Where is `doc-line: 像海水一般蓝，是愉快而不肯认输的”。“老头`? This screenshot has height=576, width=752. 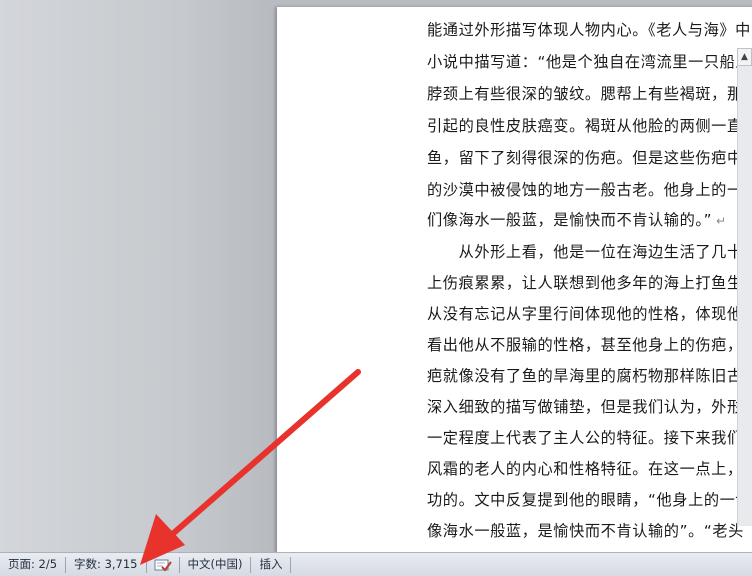 doc-line: 像海水一般蓝，是愉快而不肯认输的”。“老头 is located at coordinates (585, 531).